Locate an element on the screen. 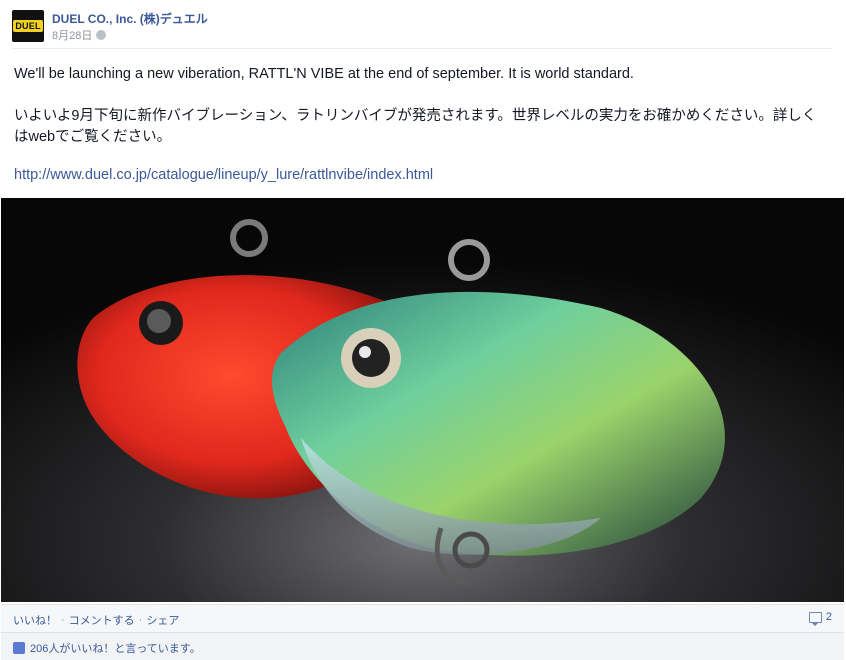 This screenshot has height=660, width=846. likes-summary: 206人がいいね！と言っています。 is located at coordinates (107, 648).